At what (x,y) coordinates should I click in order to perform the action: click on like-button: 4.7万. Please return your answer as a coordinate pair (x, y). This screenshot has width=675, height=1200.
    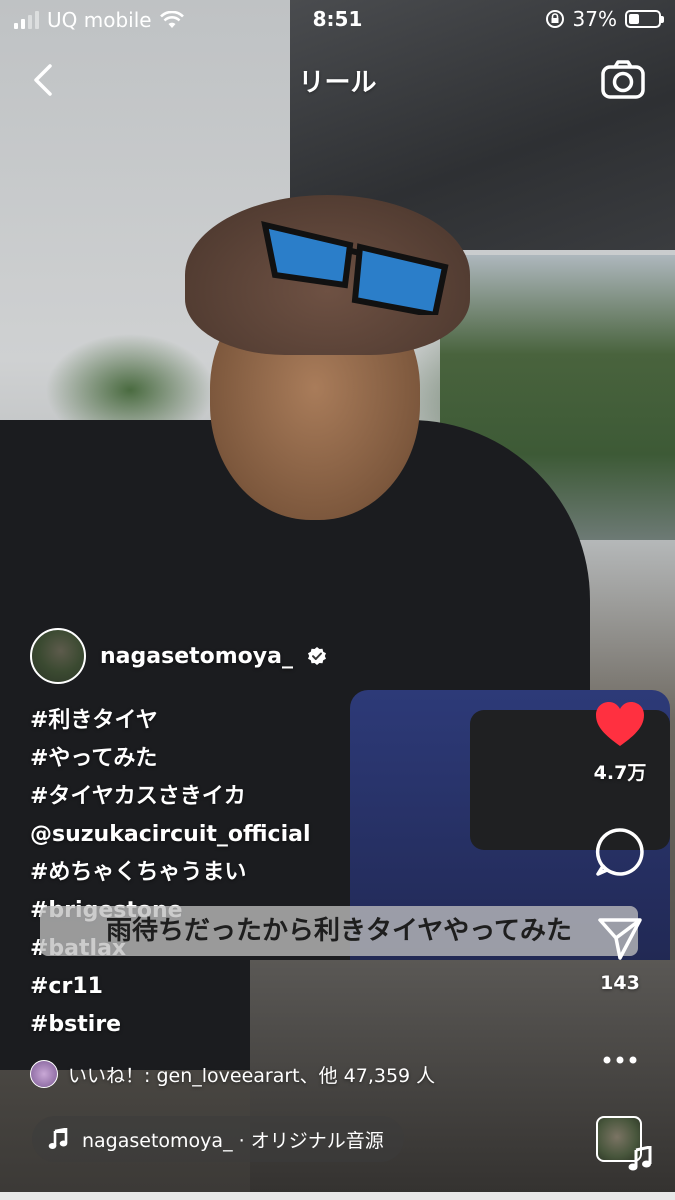
    Looking at the image, I should click on (620, 742).